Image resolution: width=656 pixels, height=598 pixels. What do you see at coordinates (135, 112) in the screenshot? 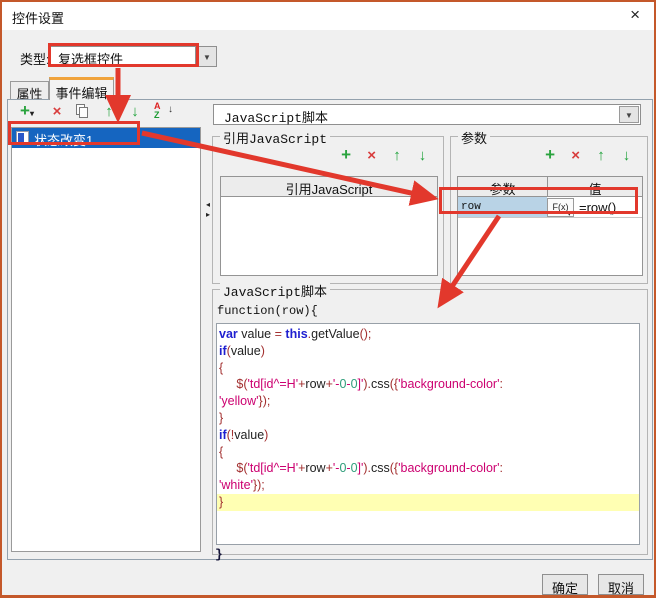
I see `move-down-button: ↓` at bounding box center [135, 112].